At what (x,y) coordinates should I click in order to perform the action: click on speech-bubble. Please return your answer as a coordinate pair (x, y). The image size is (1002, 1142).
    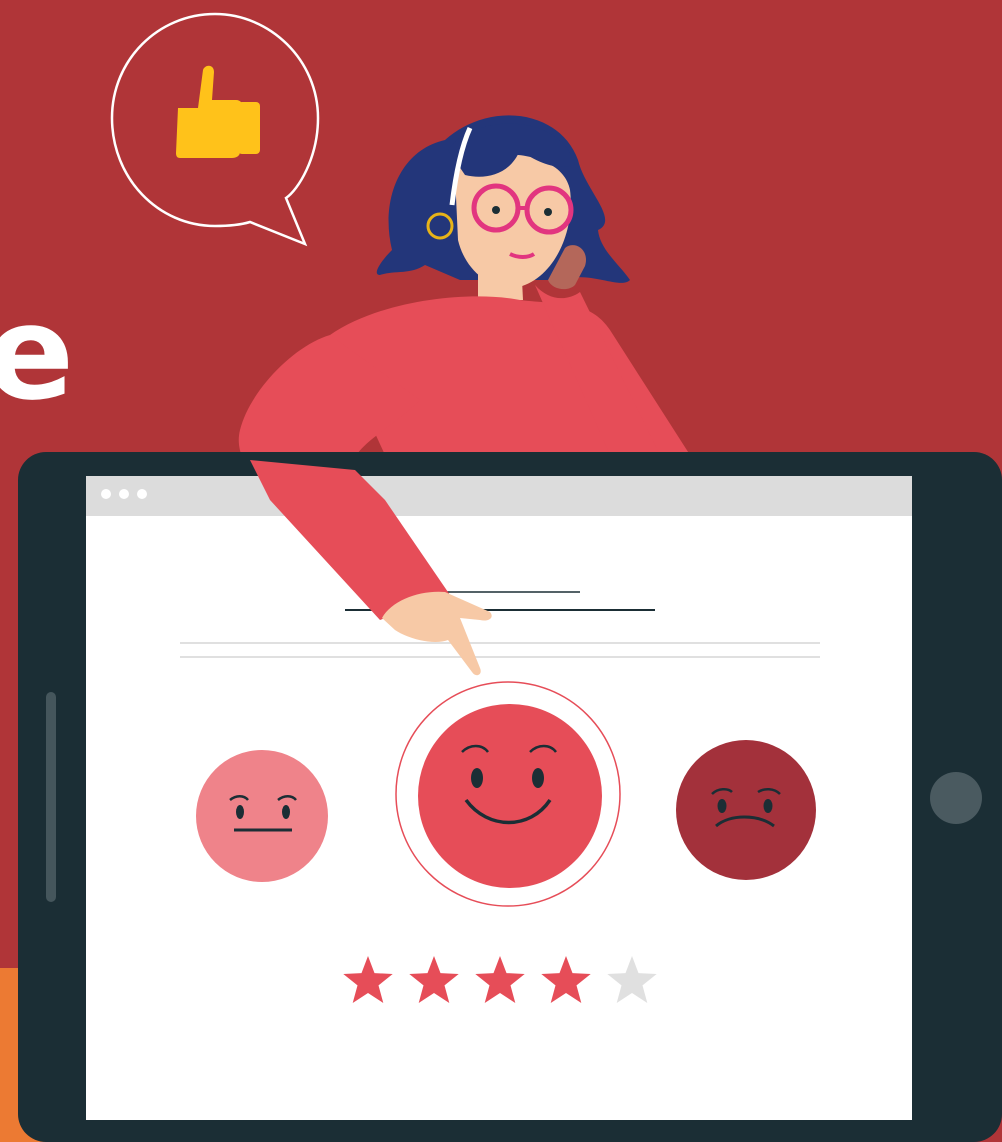
    Looking at the image, I should click on (215, 129).